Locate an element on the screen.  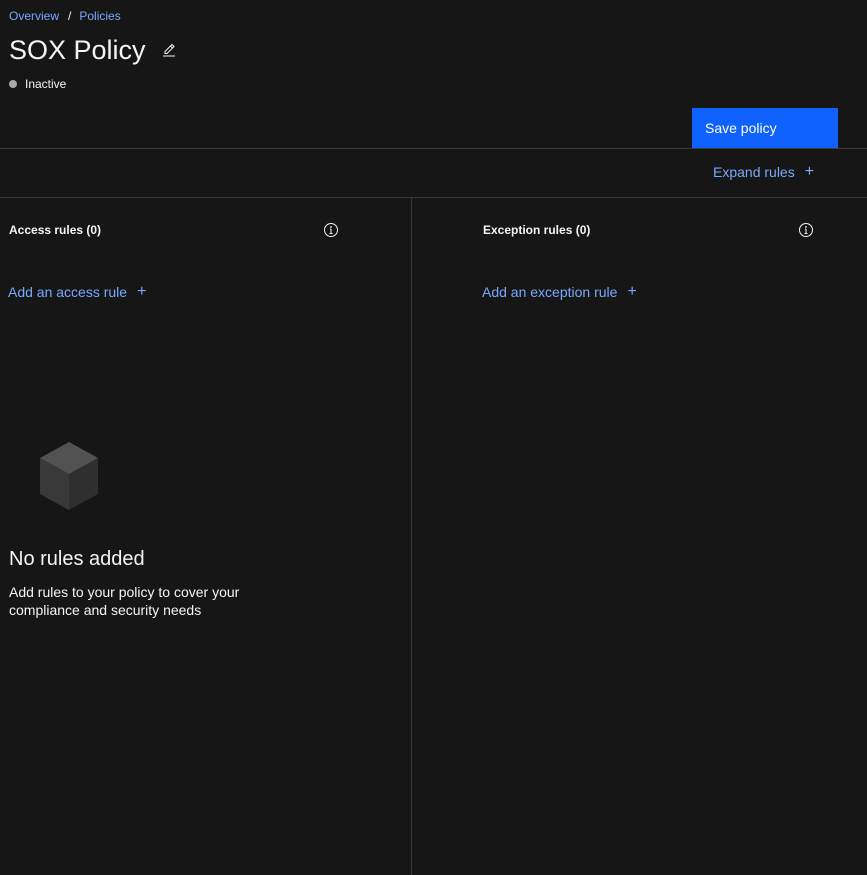
title-row: SOX Policy is located at coordinates (93, 50).